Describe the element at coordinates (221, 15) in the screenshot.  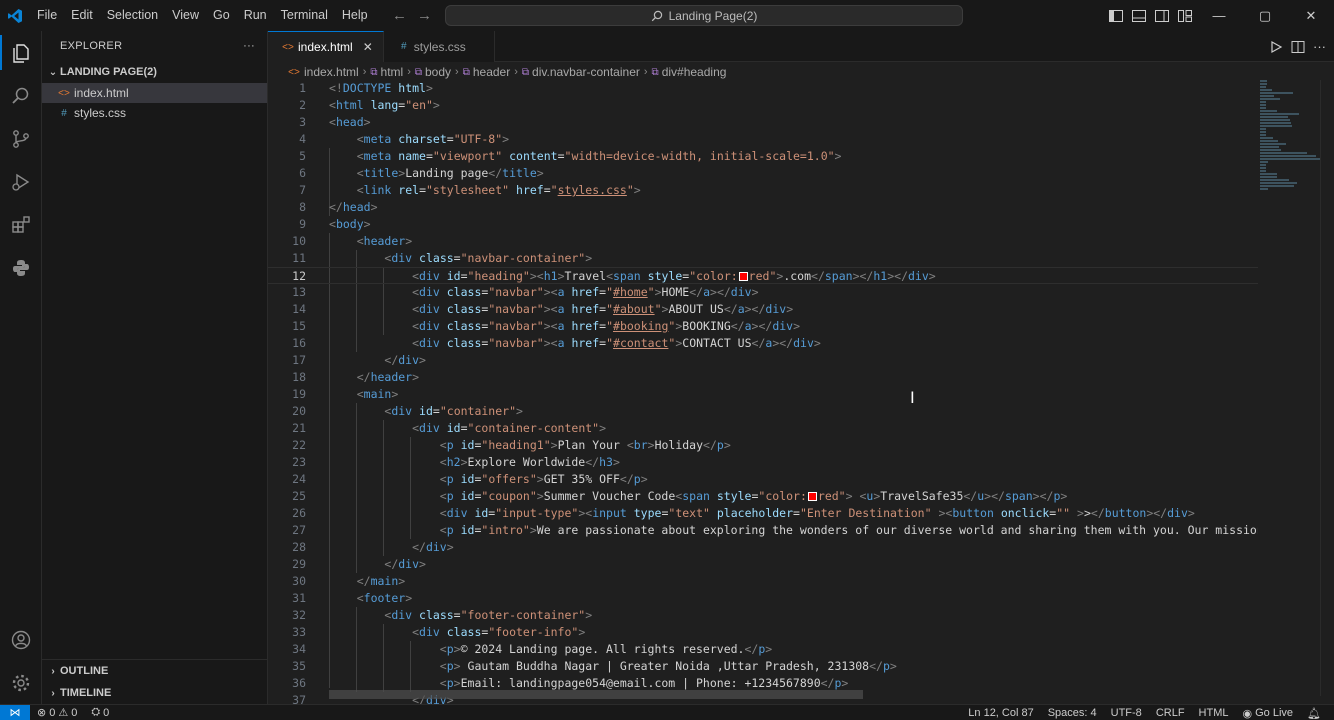
I see `menu-go: Go` at that location.